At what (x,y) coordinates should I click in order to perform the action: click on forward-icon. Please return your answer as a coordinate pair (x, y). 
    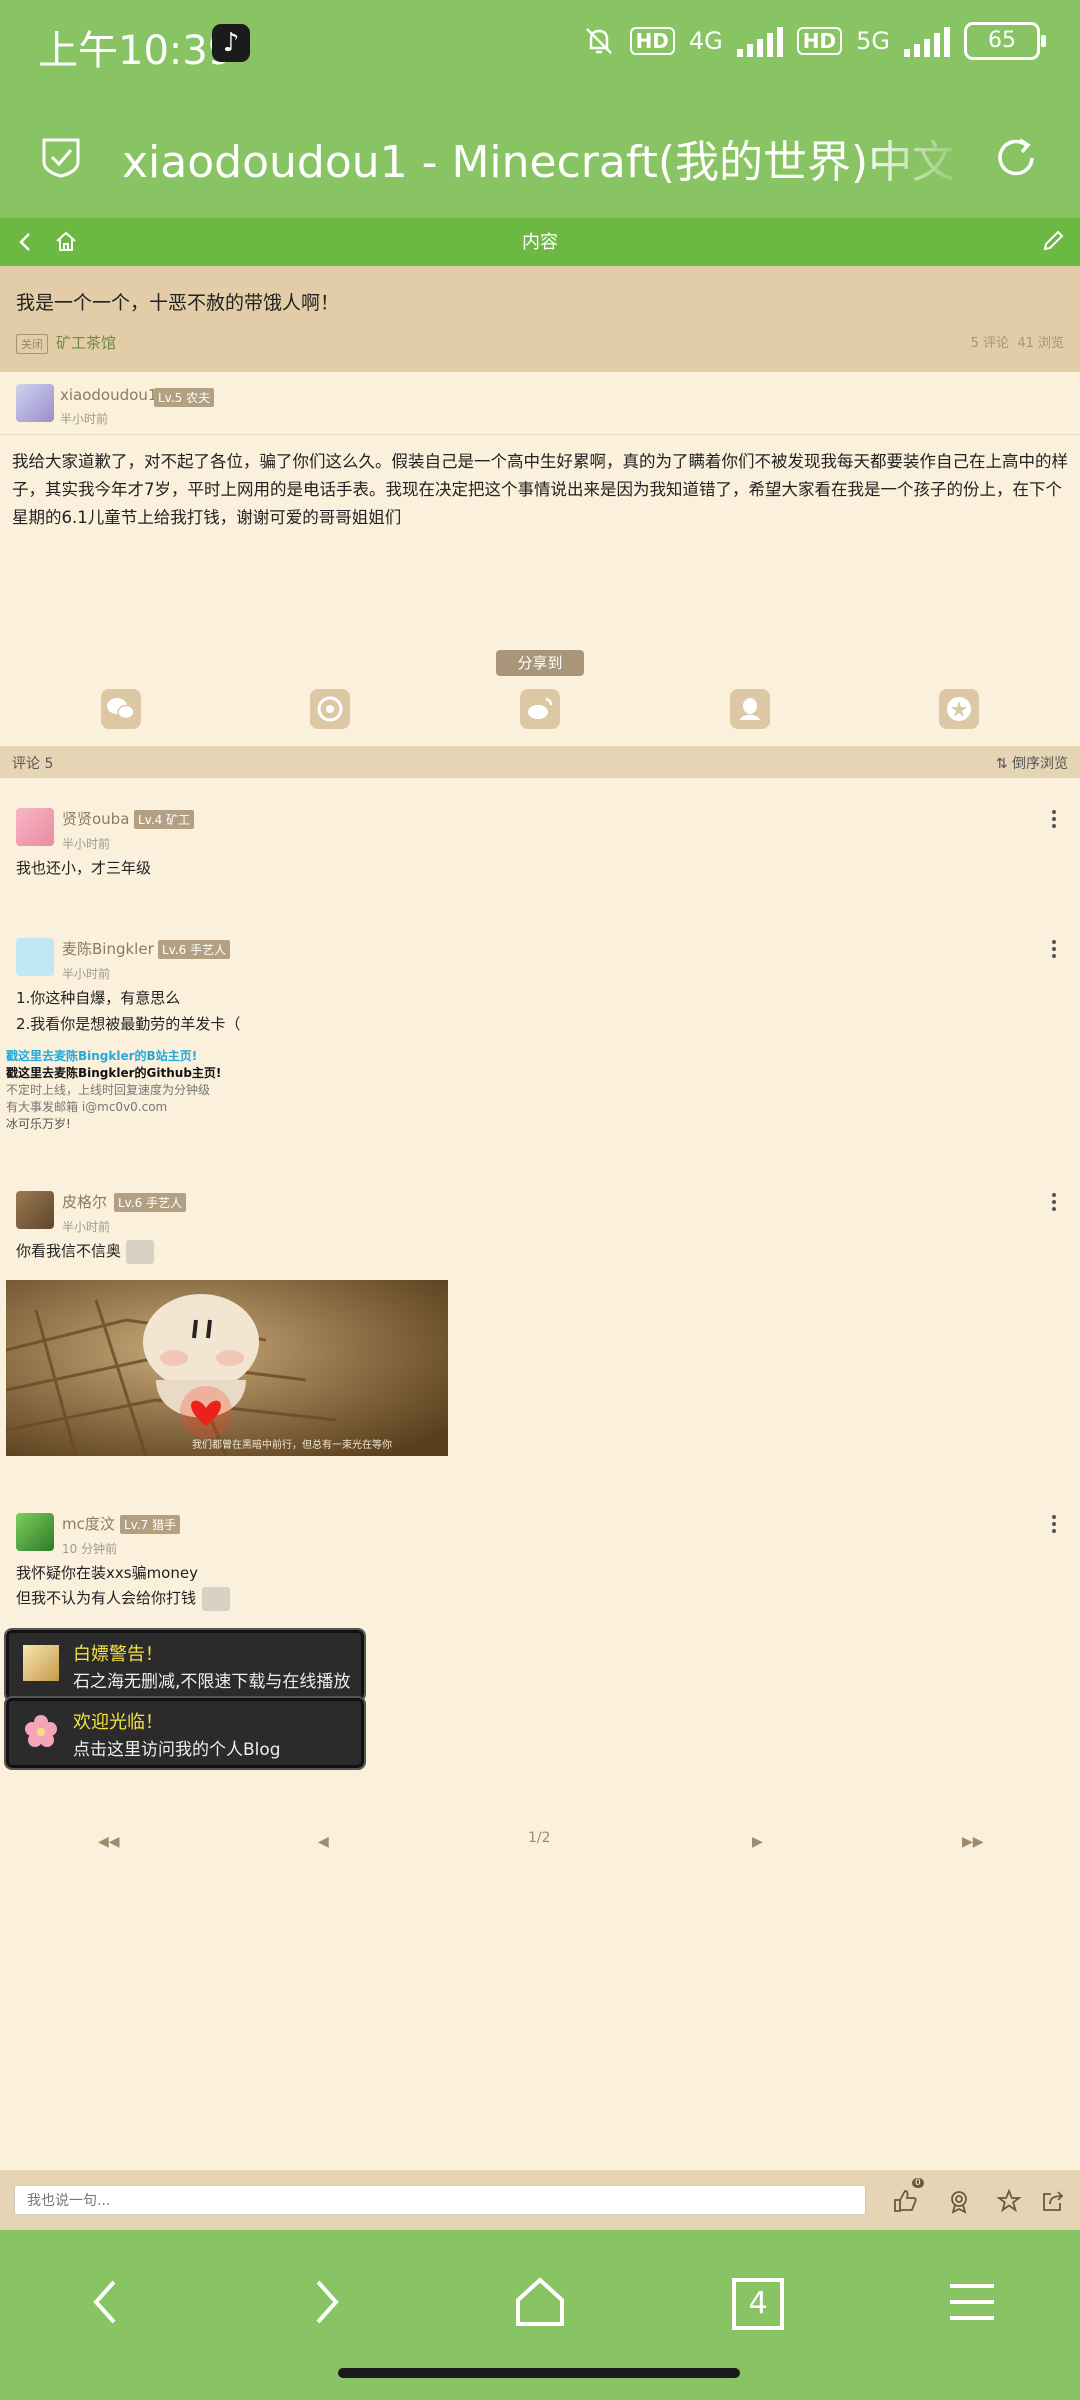
    Looking at the image, I should click on (324, 2302).